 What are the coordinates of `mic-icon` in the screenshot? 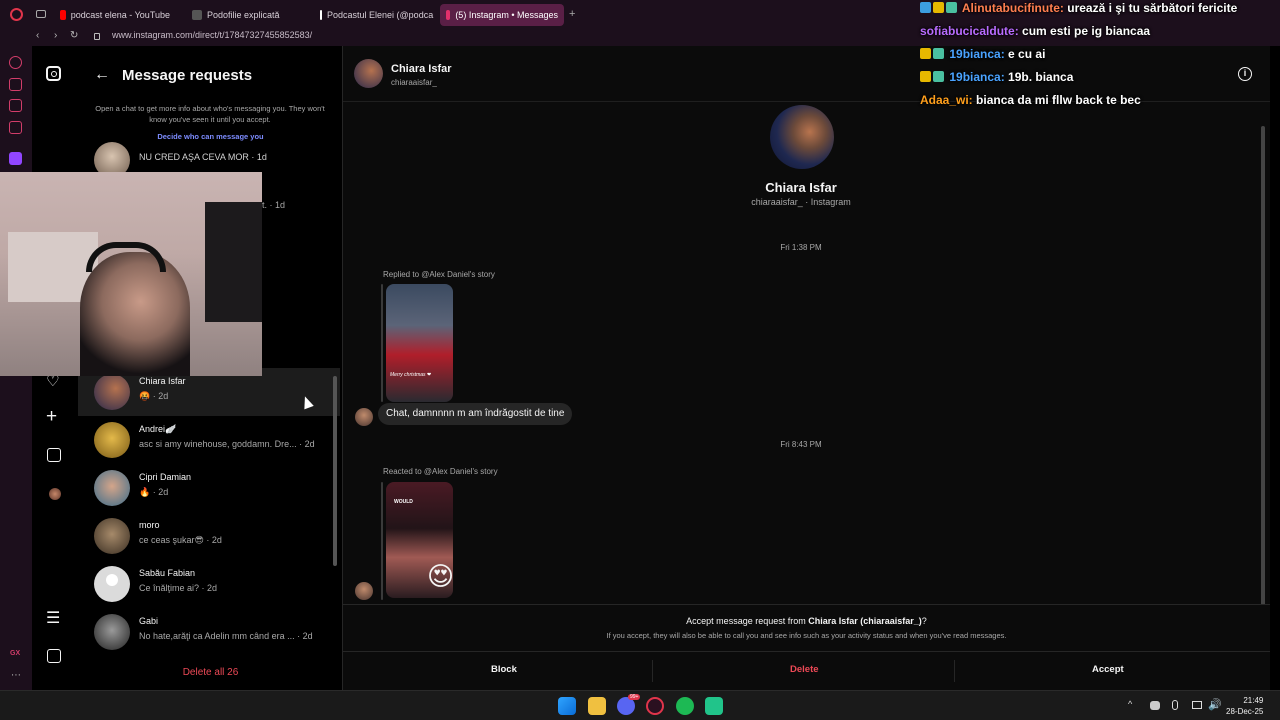 It's located at (1175, 705).